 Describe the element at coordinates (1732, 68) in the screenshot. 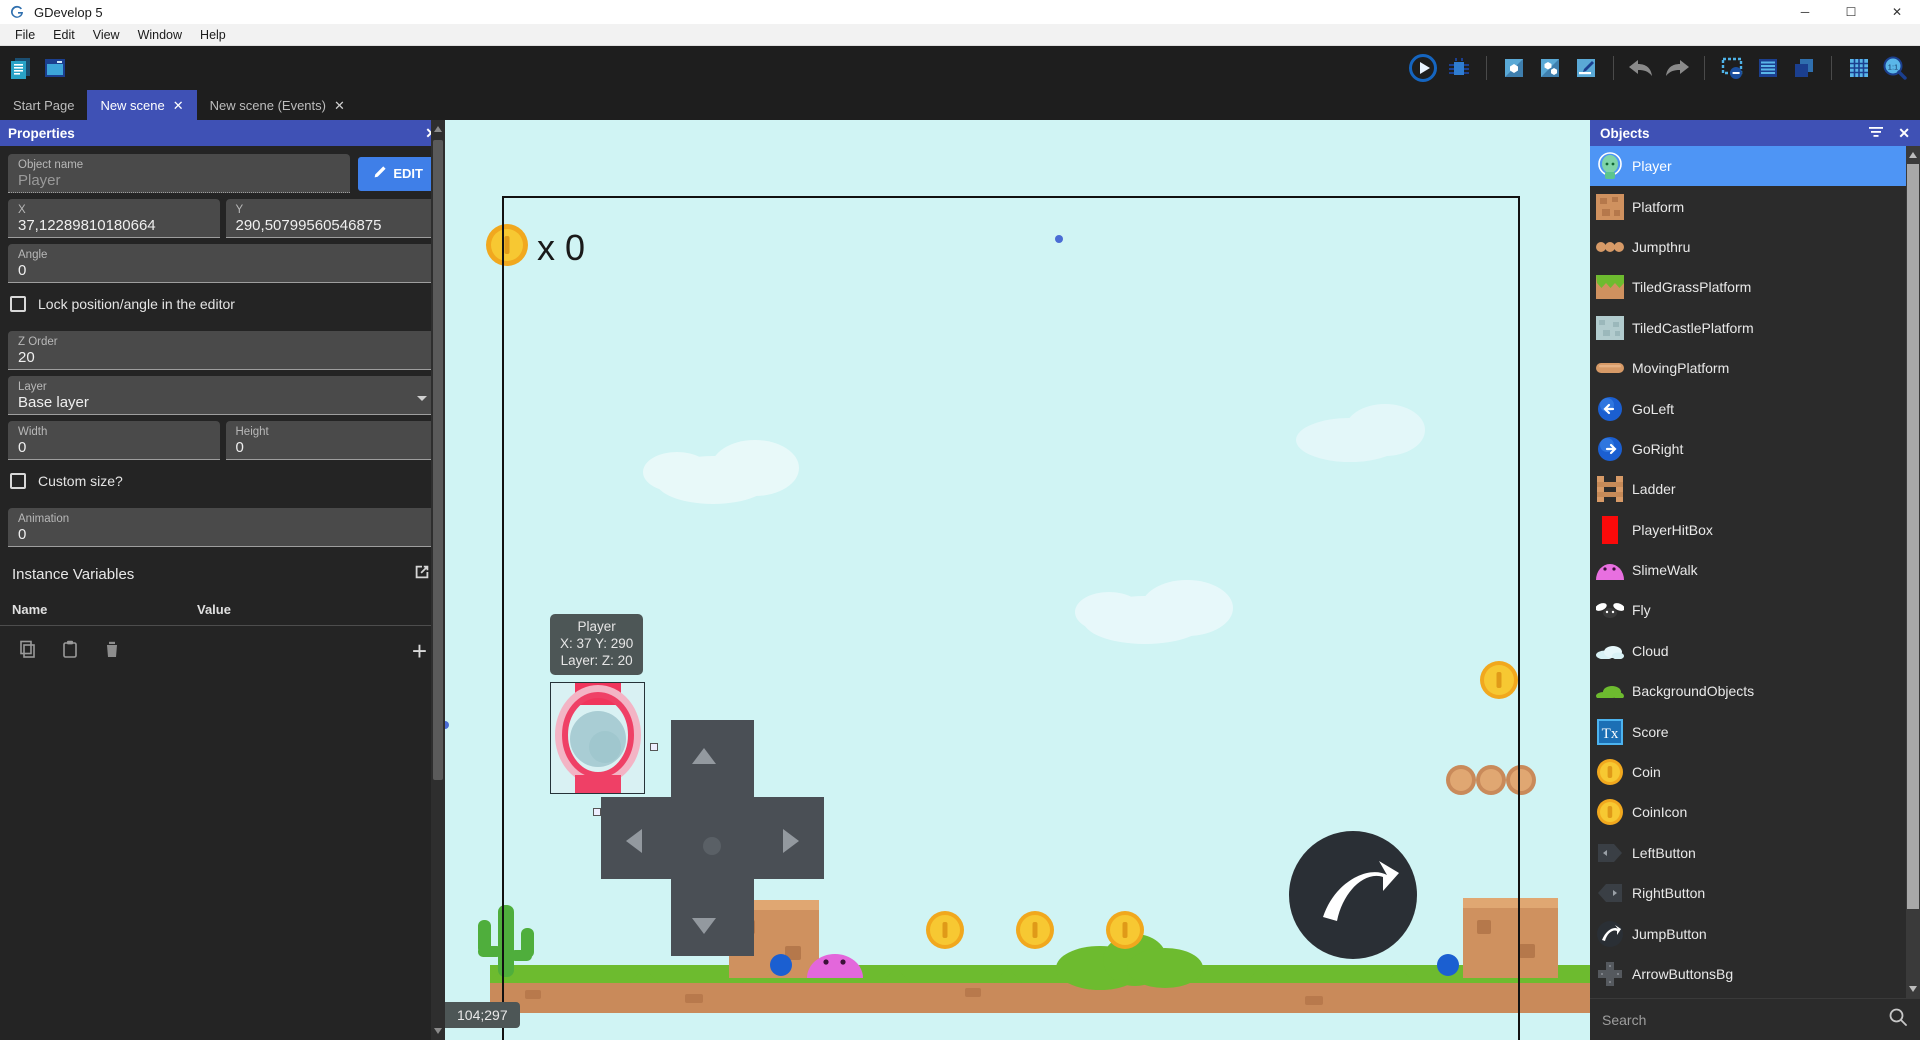

I see `objects-list-icon` at that location.